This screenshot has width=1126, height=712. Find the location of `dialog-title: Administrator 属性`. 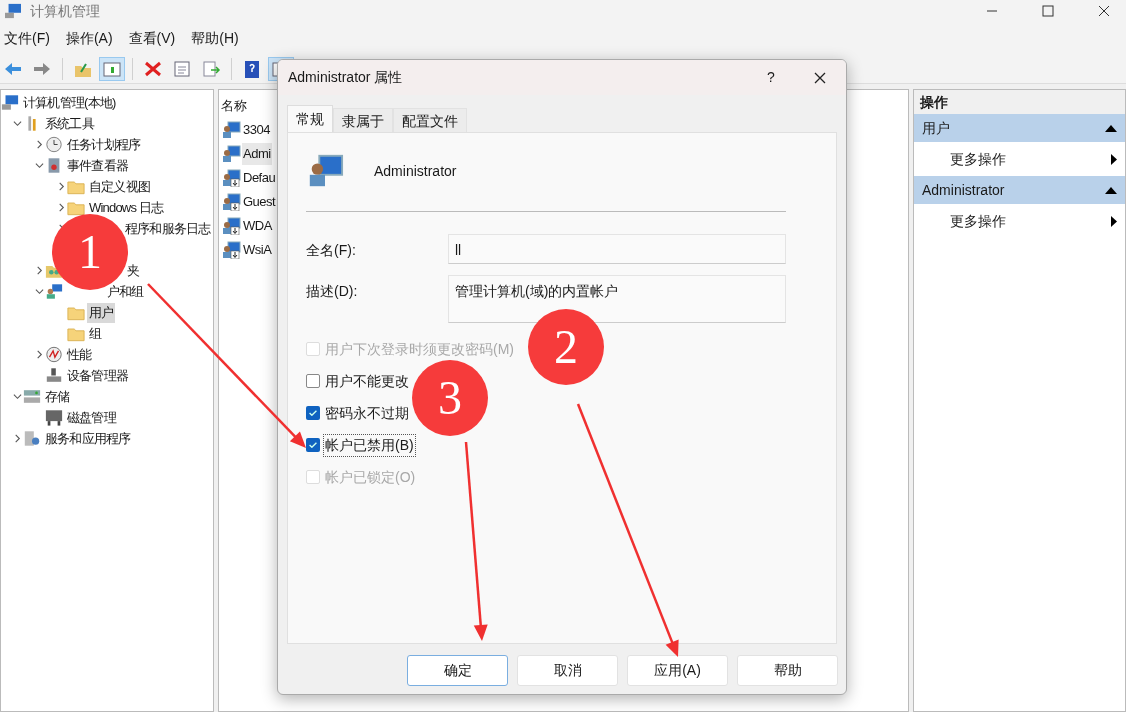

dialog-title: Administrator 属性 is located at coordinates (345, 77).